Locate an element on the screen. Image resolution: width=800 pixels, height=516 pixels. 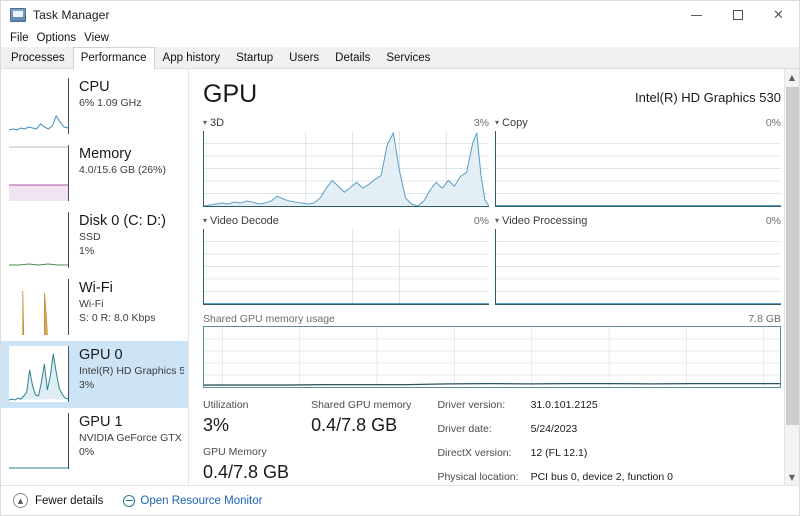
graph-3d is located at coordinates (346, 169).